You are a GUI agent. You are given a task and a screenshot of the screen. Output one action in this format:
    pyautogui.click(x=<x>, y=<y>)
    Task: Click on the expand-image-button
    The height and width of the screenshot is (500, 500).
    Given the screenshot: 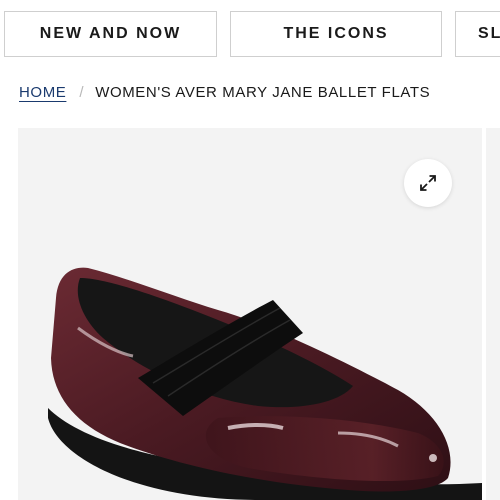 What is the action you would take?
    pyautogui.click(x=428, y=183)
    